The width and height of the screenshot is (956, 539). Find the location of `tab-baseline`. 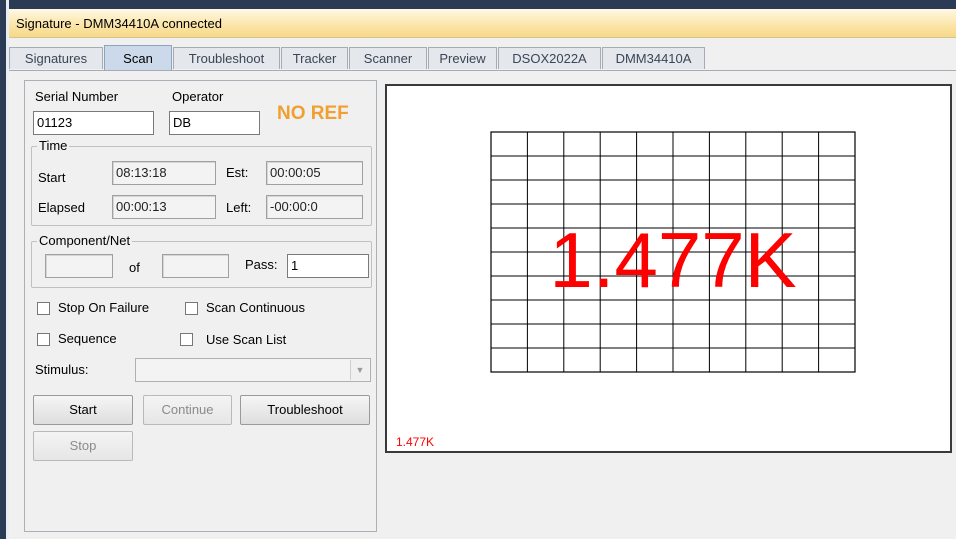

tab-baseline is located at coordinates (482, 70).